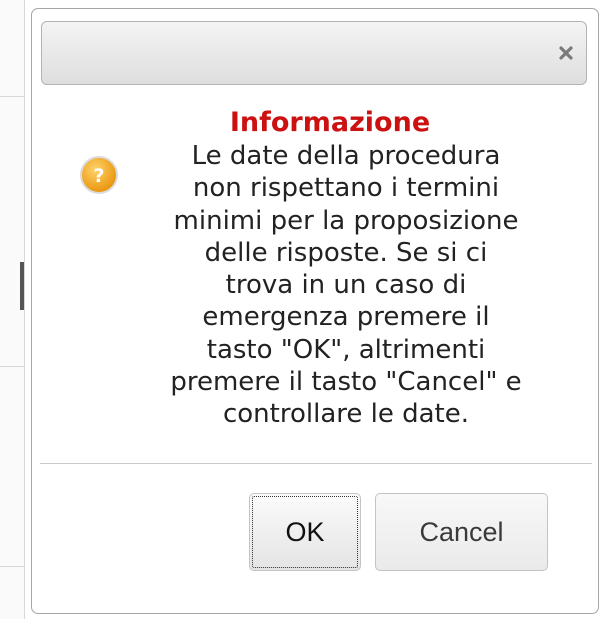 This screenshot has height=619, width=616. Describe the element at coordinates (22, 286) in the screenshot. I see `background-scroll-mark` at that location.